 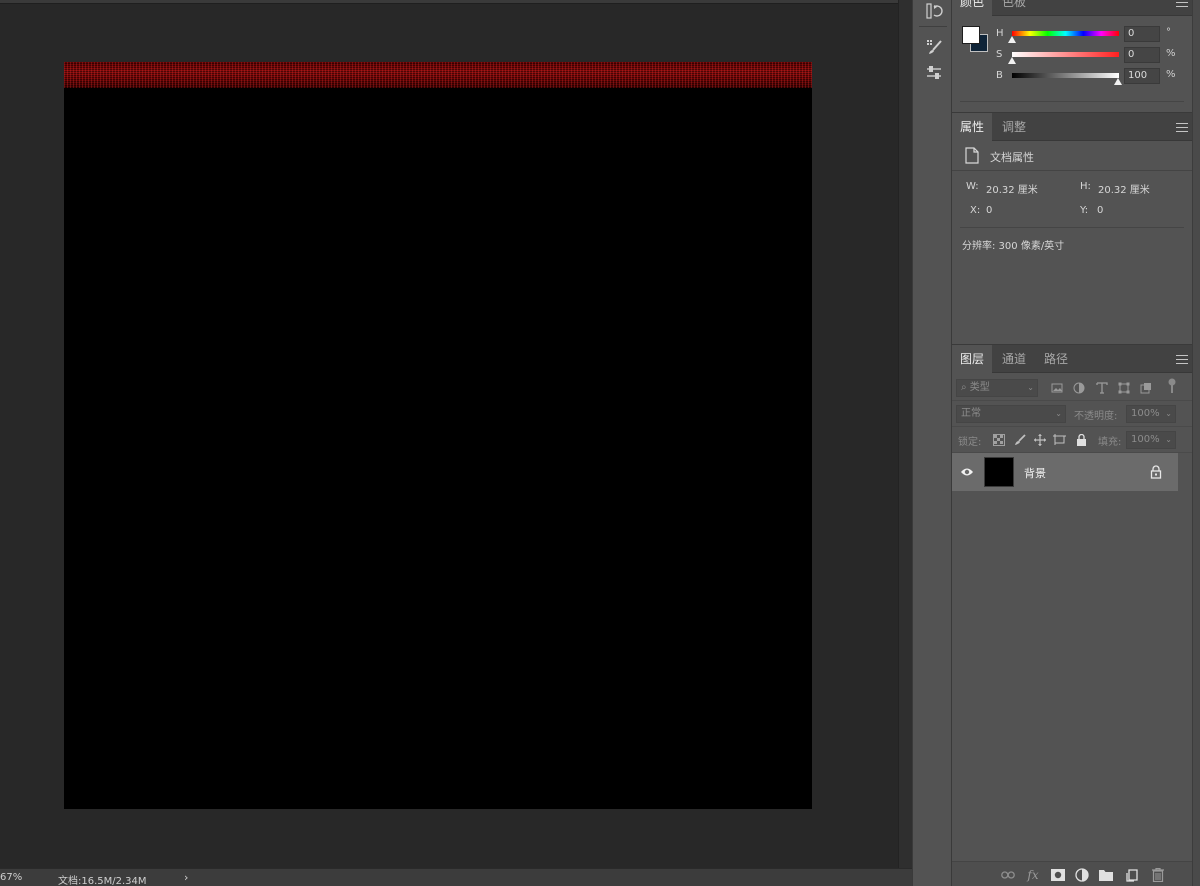 I want to click on history-icon, so click(x=934, y=11).